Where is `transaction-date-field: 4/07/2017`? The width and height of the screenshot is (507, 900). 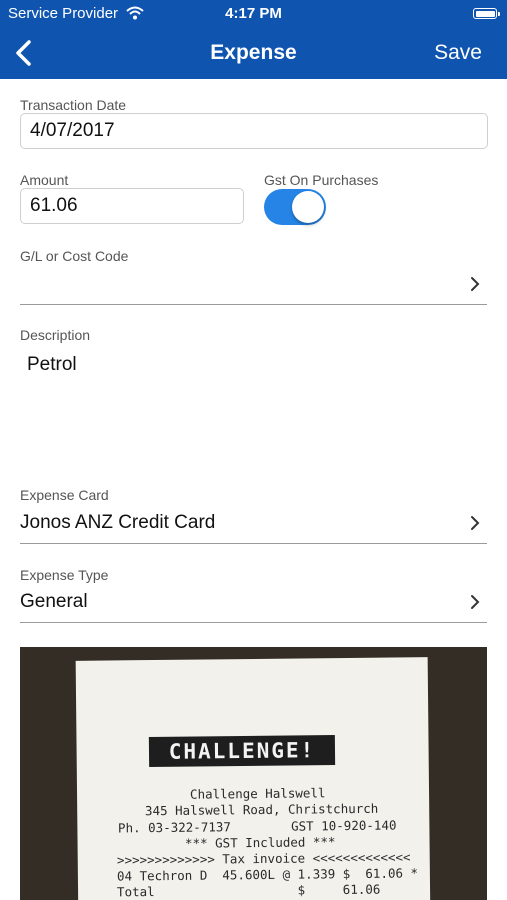 transaction-date-field: 4/07/2017 is located at coordinates (254, 131).